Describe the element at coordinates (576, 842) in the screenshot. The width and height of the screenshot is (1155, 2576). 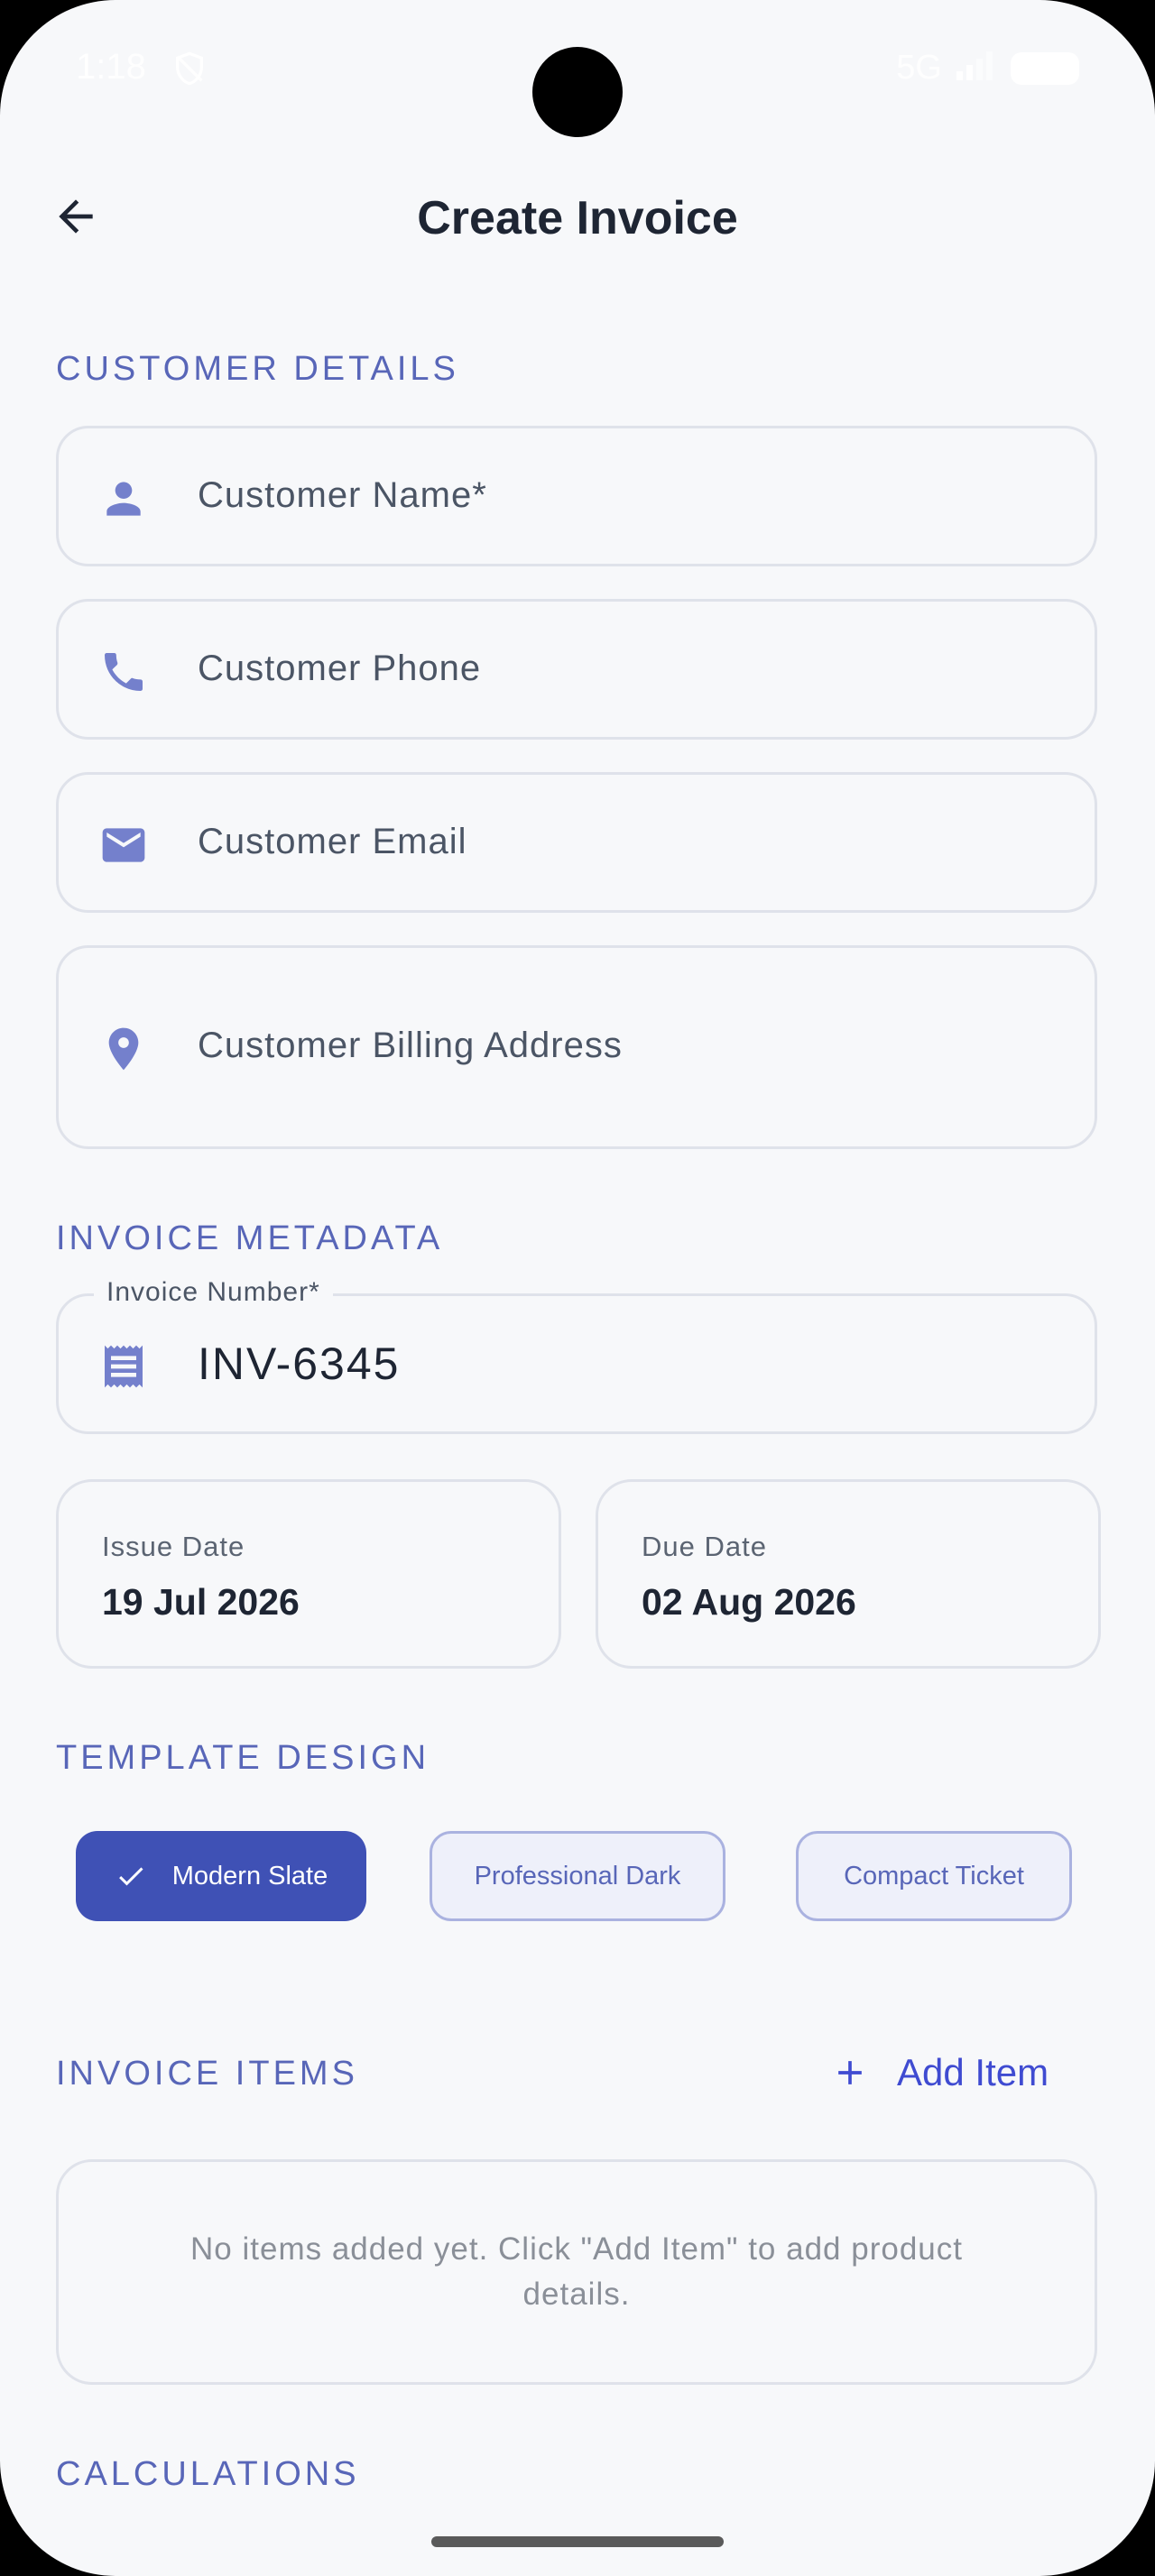
I see `customer-email-field: Customer Email` at that location.